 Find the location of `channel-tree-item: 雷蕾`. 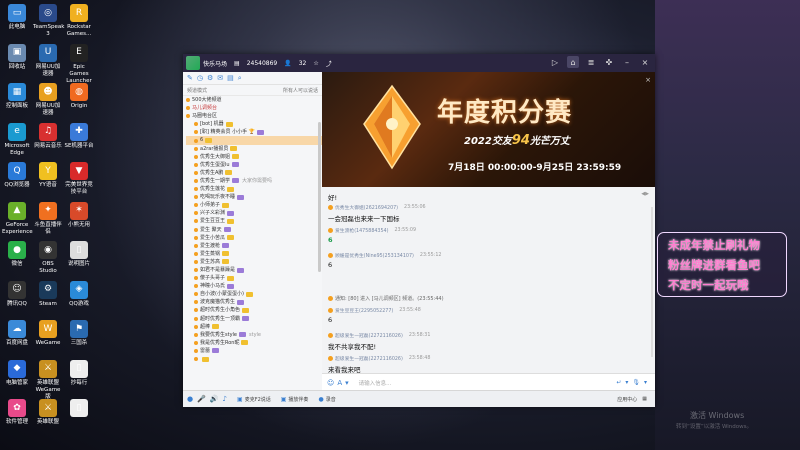

channel-tree-item: 雷蕾 is located at coordinates (254, 351).